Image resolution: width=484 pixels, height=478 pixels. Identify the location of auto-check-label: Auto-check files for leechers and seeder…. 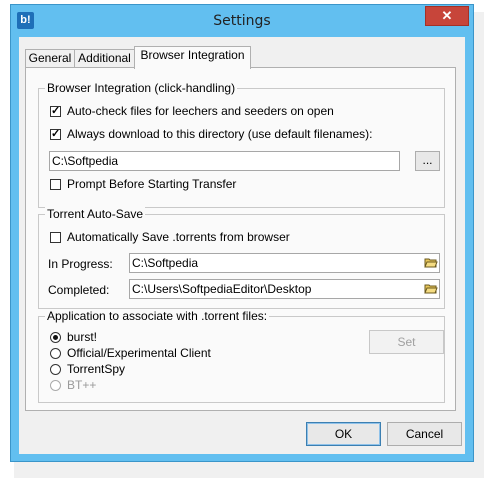
(200, 111).